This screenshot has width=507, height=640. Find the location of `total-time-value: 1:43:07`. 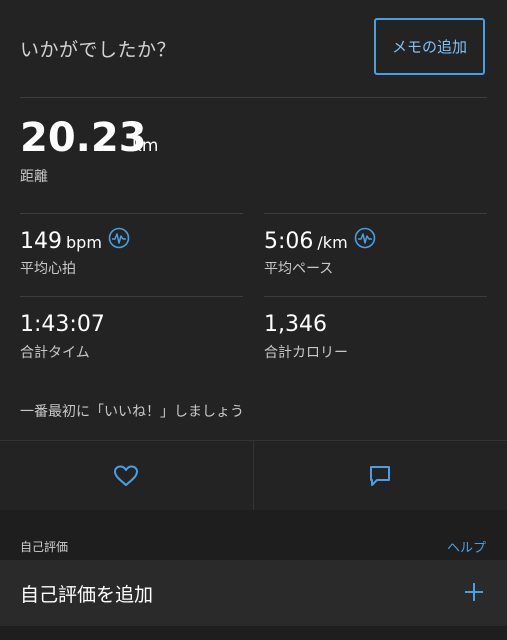

total-time-value: 1:43:07 is located at coordinates (62, 324).